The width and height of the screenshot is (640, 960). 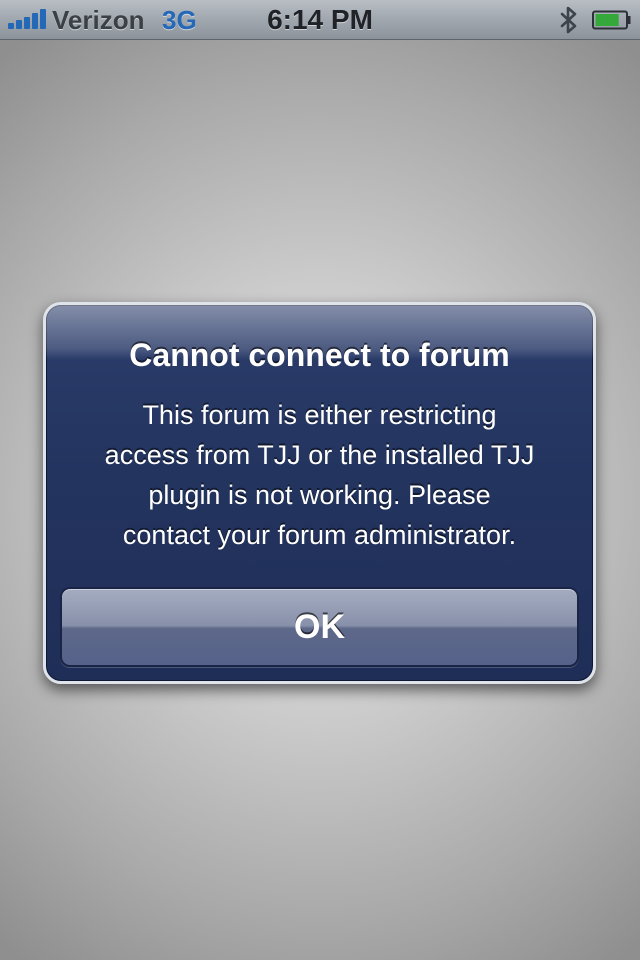 What do you see at coordinates (568, 20) in the screenshot?
I see `bluetooth-icon` at bounding box center [568, 20].